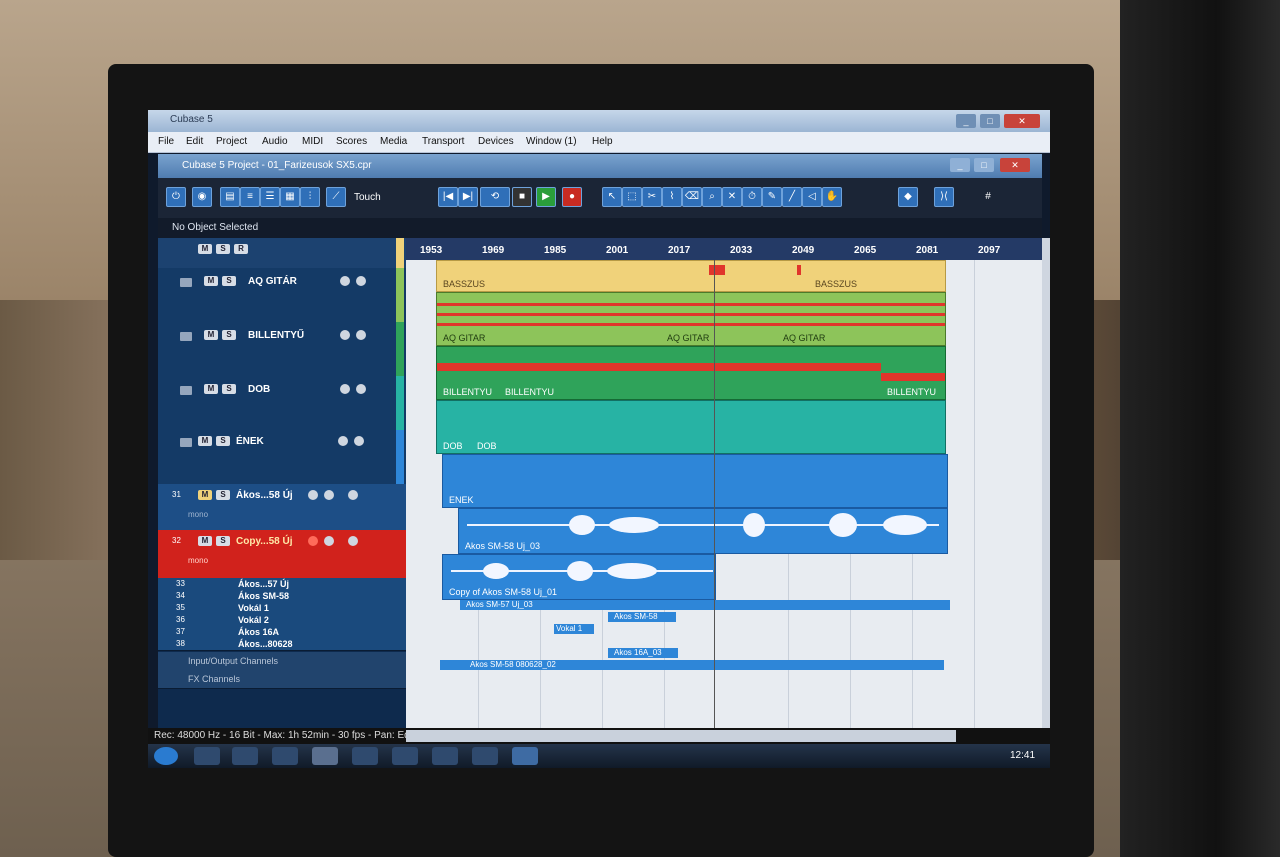 This screenshot has height=857, width=1280. Describe the element at coordinates (681, 736) in the screenshot. I see `horizontal-scrollbar` at that location.